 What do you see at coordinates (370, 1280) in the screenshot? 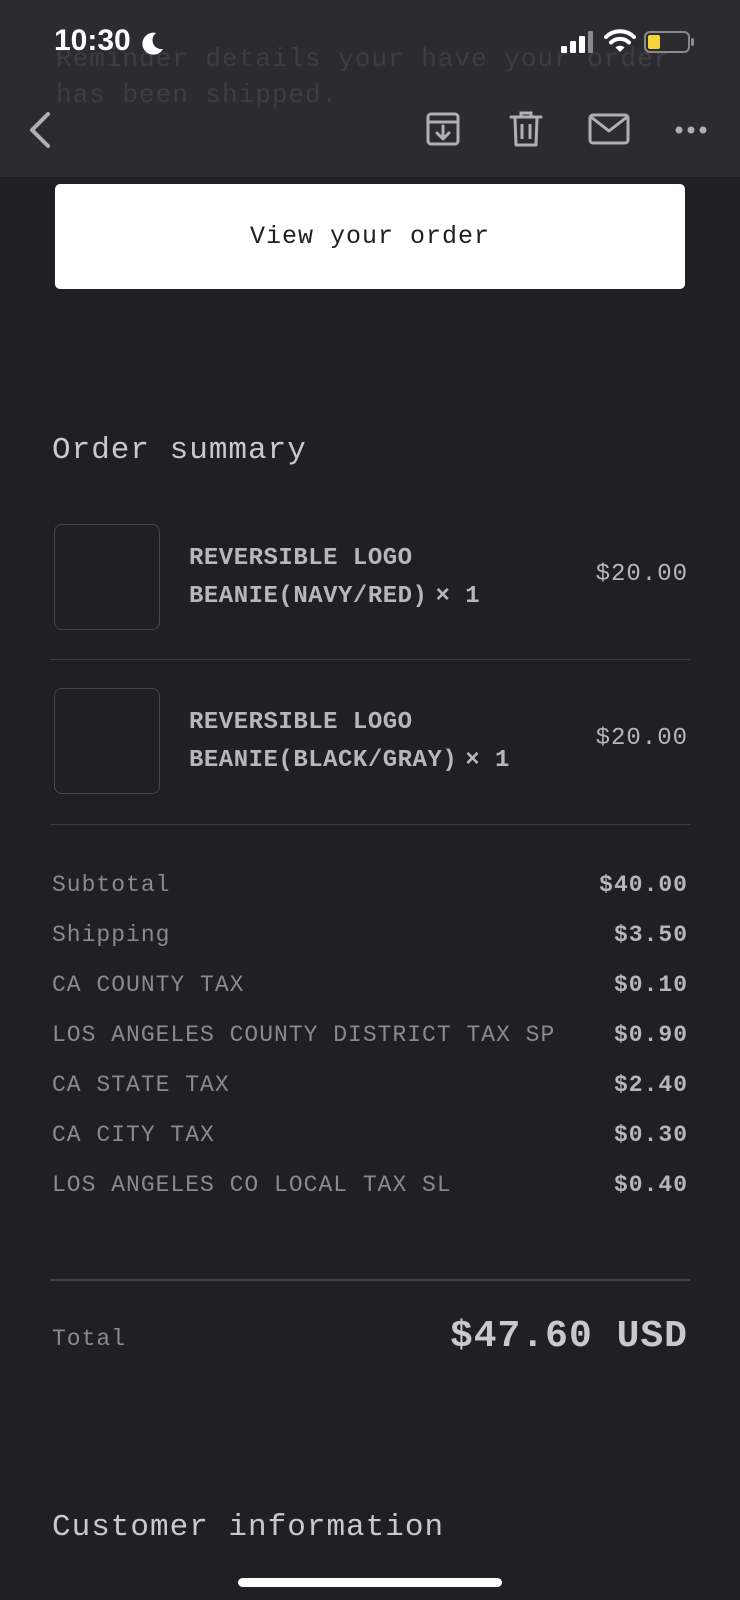
I see `total-divider` at bounding box center [370, 1280].